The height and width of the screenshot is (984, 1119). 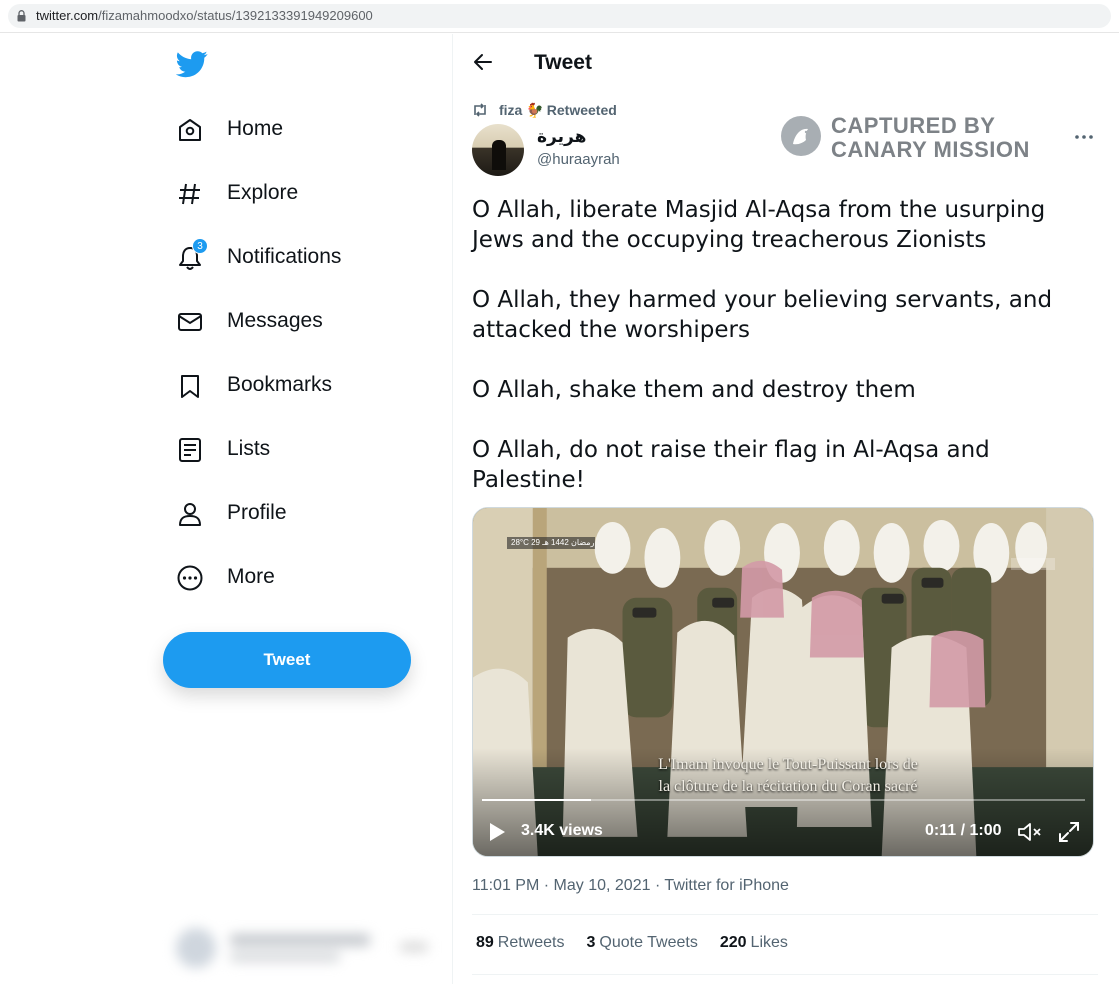 I want to click on back-arrow-icon, so click(x=483, y=62).